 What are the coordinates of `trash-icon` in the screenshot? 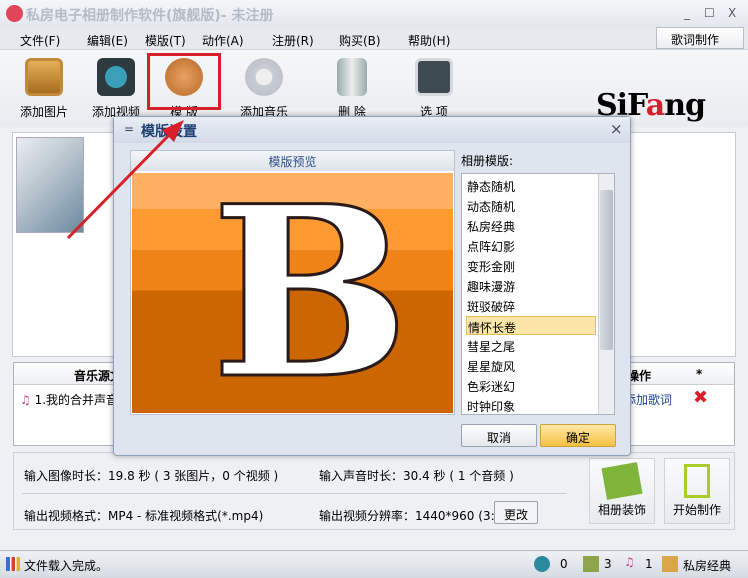 It's located at (352, 77).